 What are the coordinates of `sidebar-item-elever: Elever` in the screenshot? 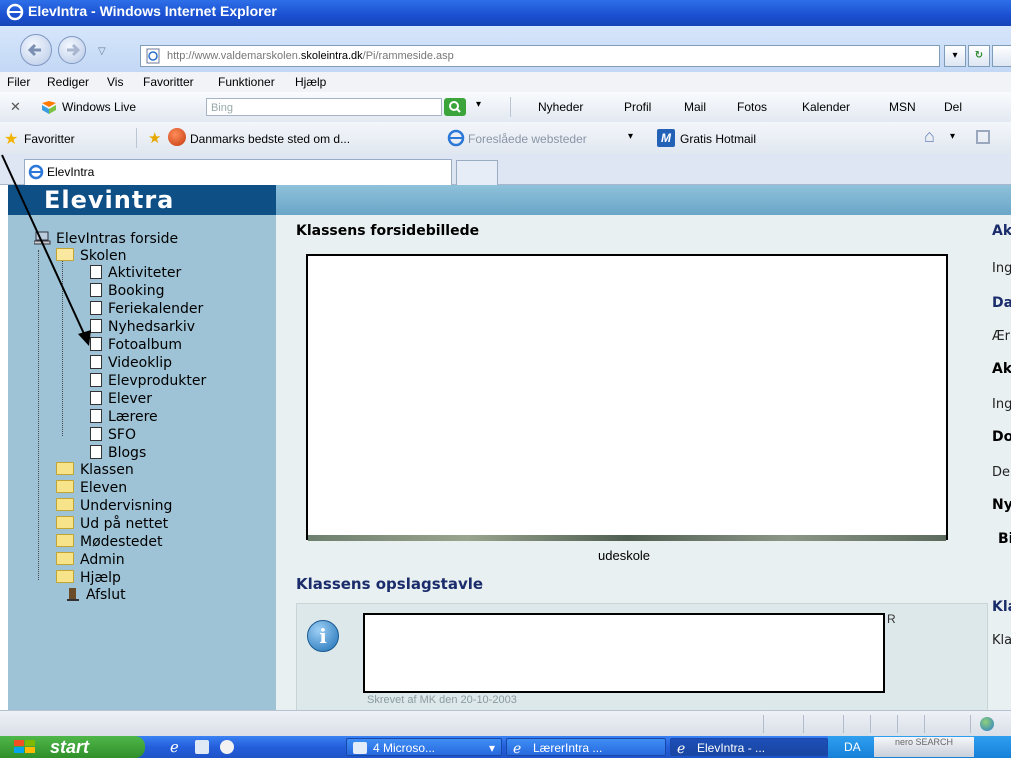 It's located at (121, 399).